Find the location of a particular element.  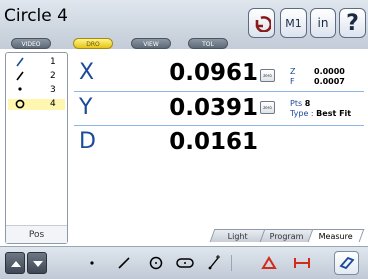

angle-icon is located at coordinates (268, 262).